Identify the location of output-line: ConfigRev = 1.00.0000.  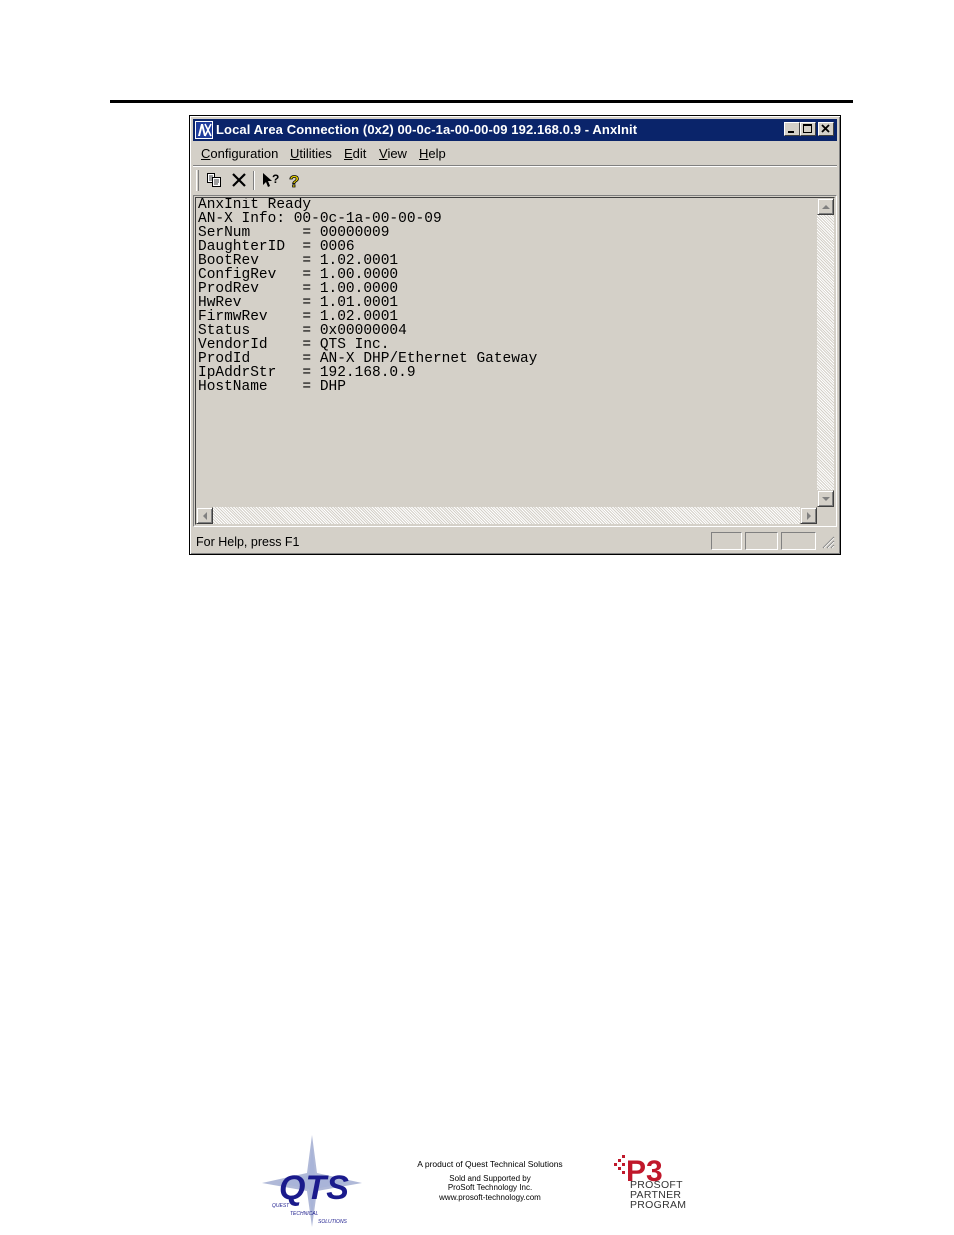
(298, 275).